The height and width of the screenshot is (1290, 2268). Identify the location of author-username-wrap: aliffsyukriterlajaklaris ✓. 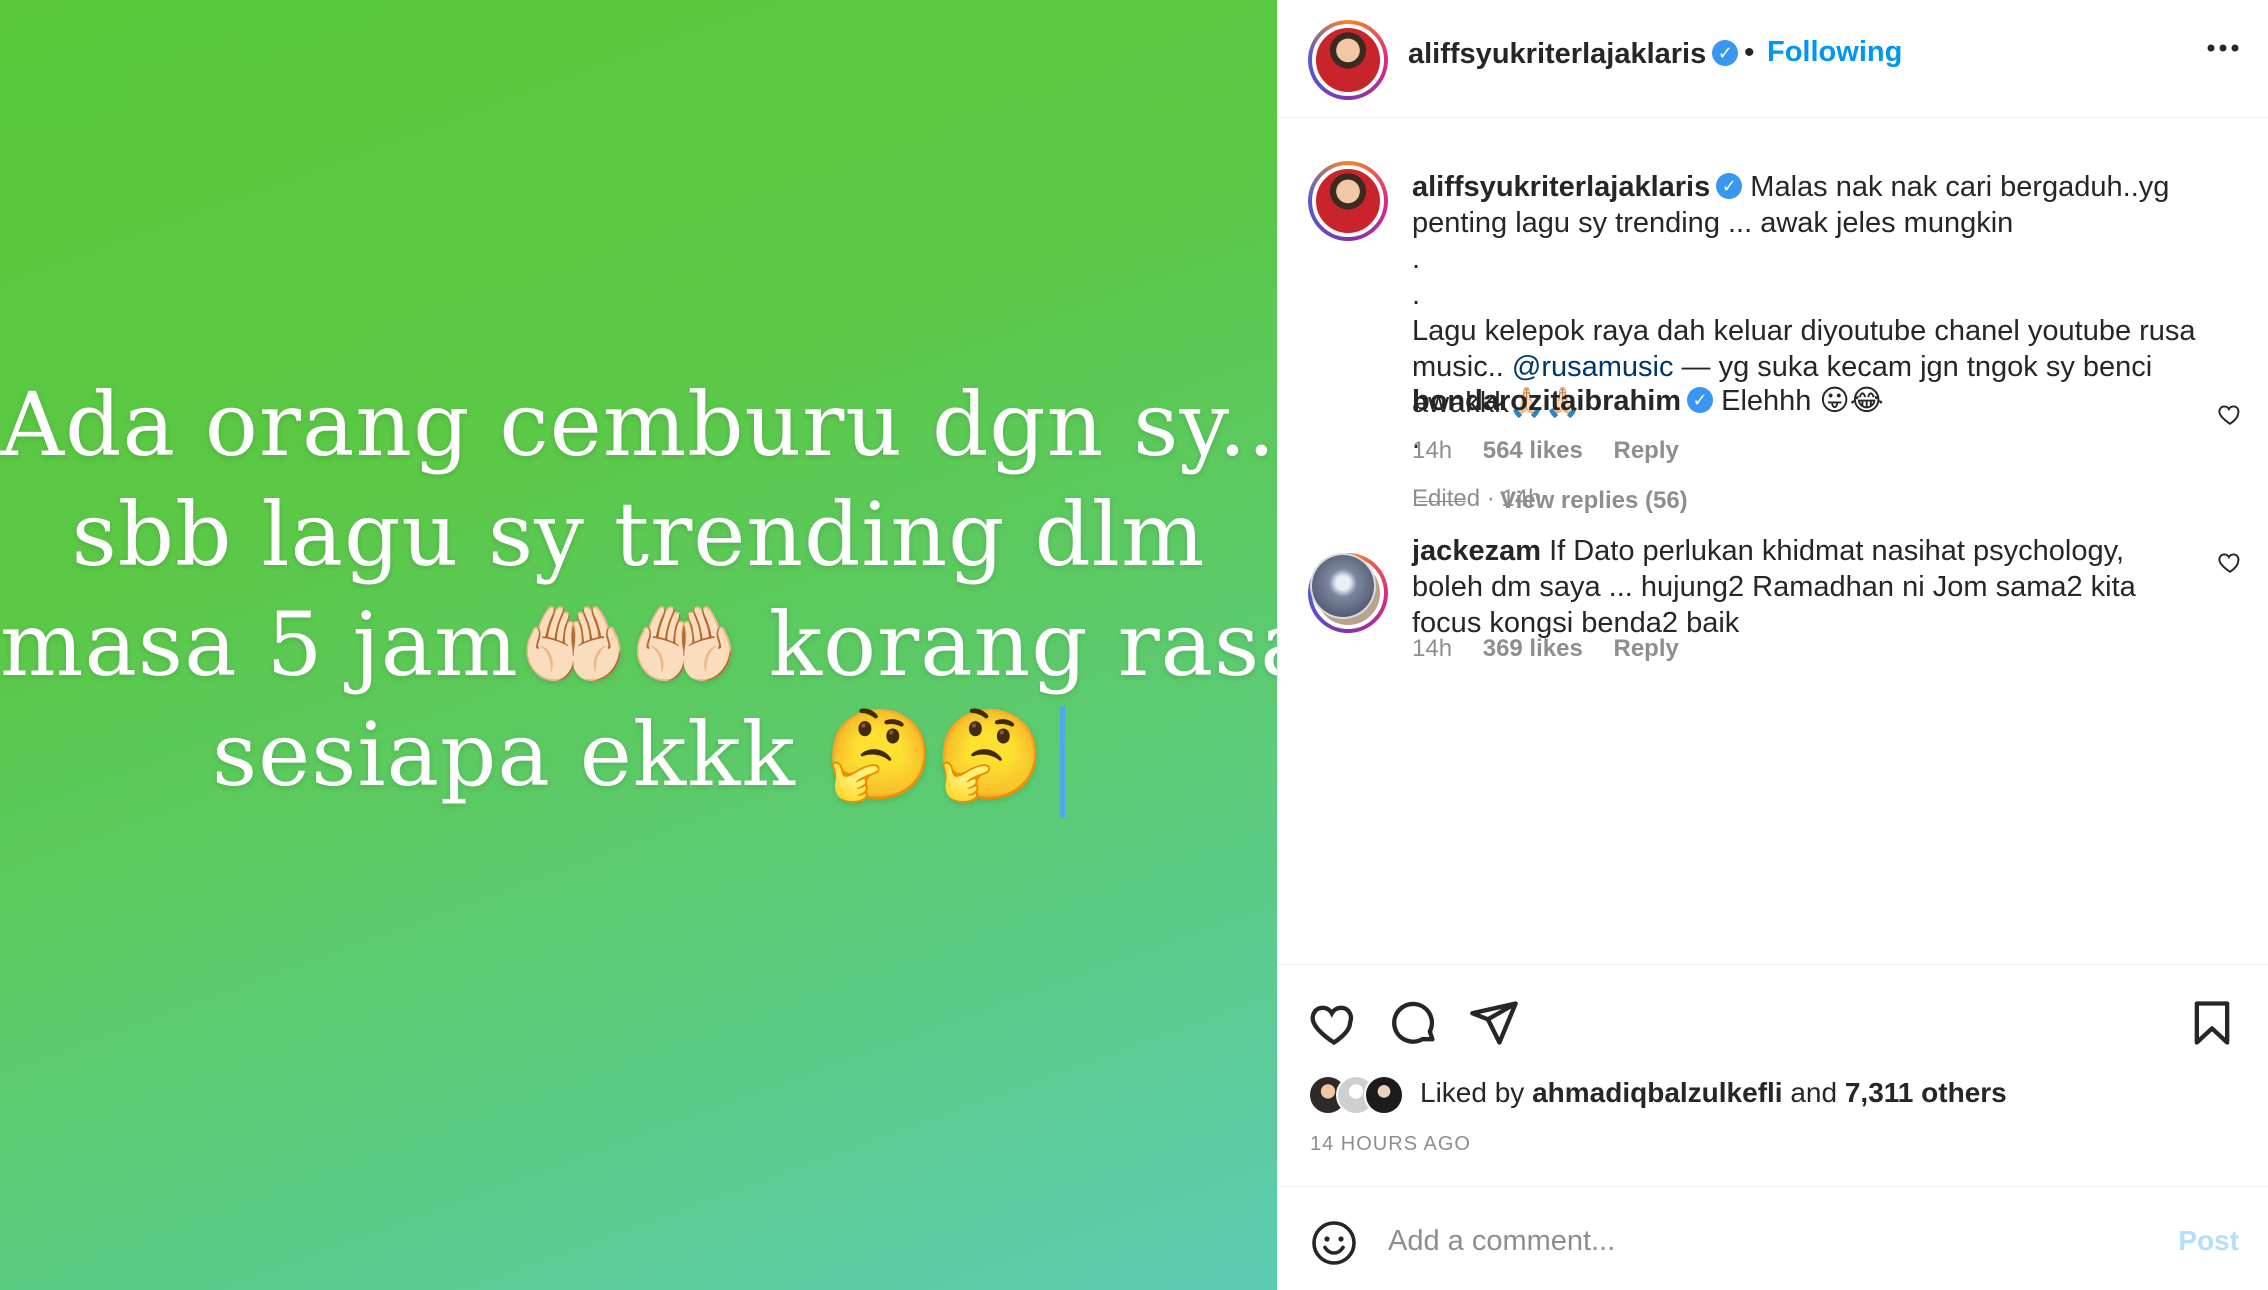
(1573, 54).